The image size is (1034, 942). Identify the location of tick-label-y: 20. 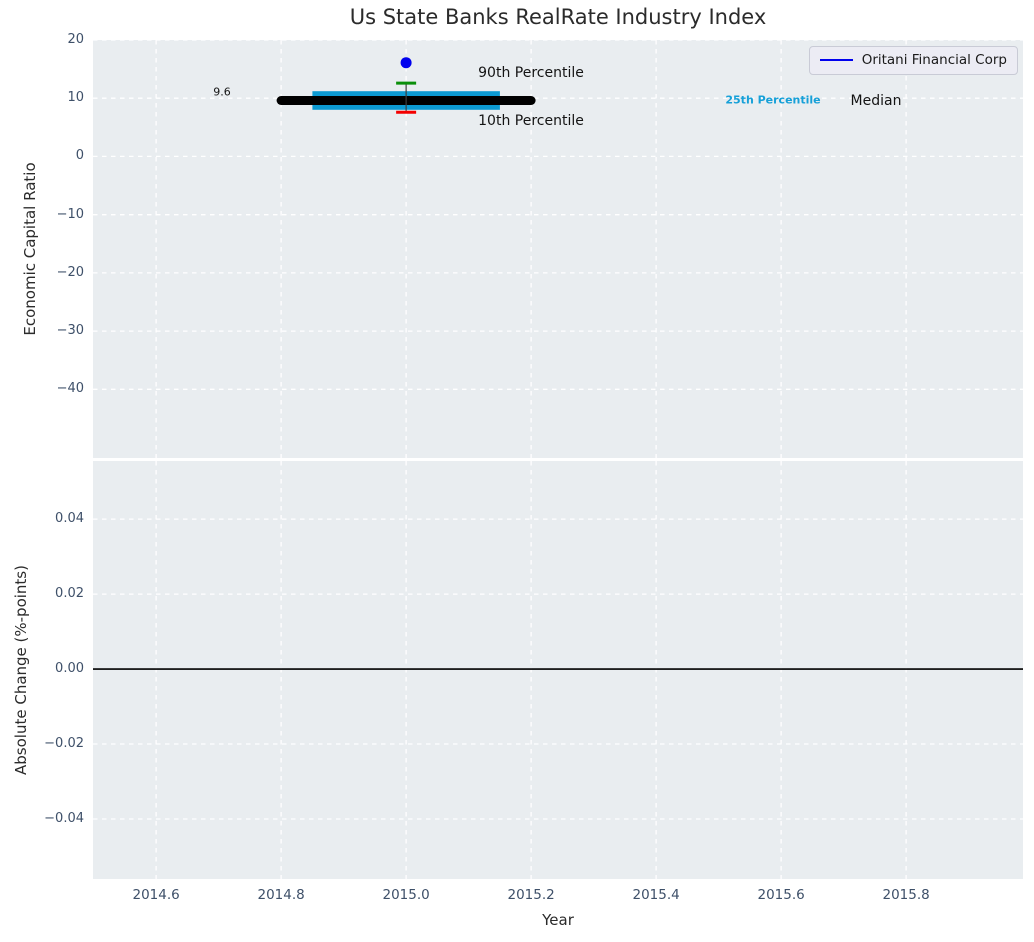
(75, 39).